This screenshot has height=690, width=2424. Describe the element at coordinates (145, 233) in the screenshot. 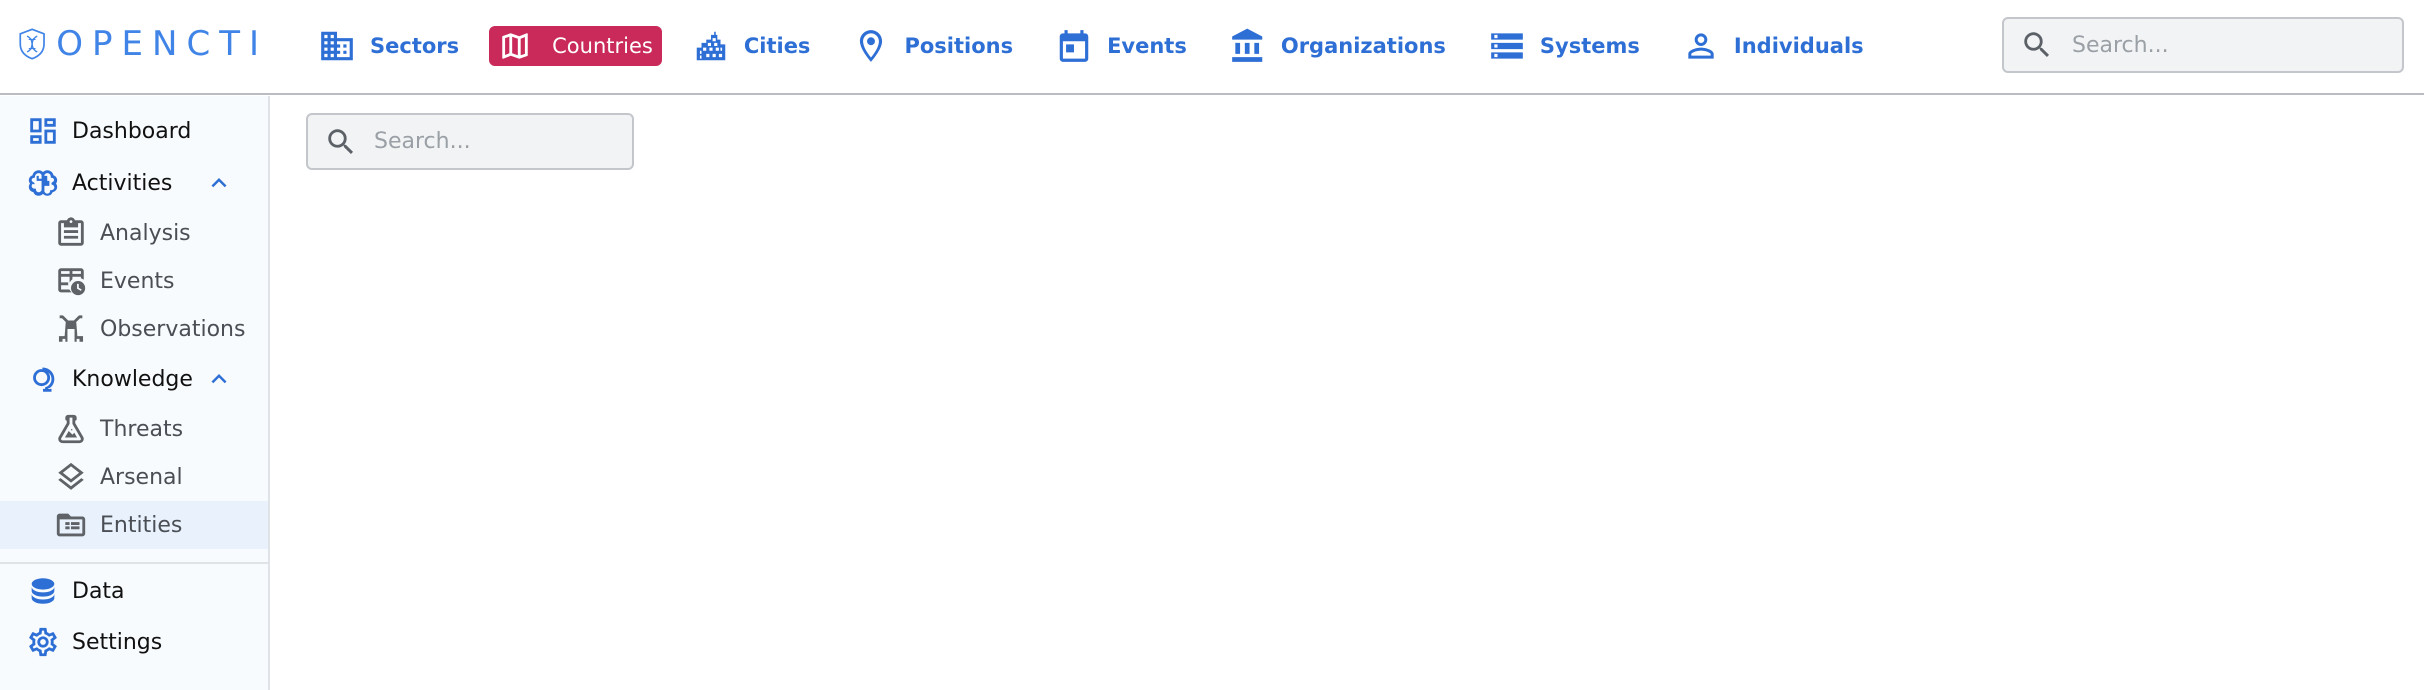

I see `sidebar-item-label: Analysis` at that location.